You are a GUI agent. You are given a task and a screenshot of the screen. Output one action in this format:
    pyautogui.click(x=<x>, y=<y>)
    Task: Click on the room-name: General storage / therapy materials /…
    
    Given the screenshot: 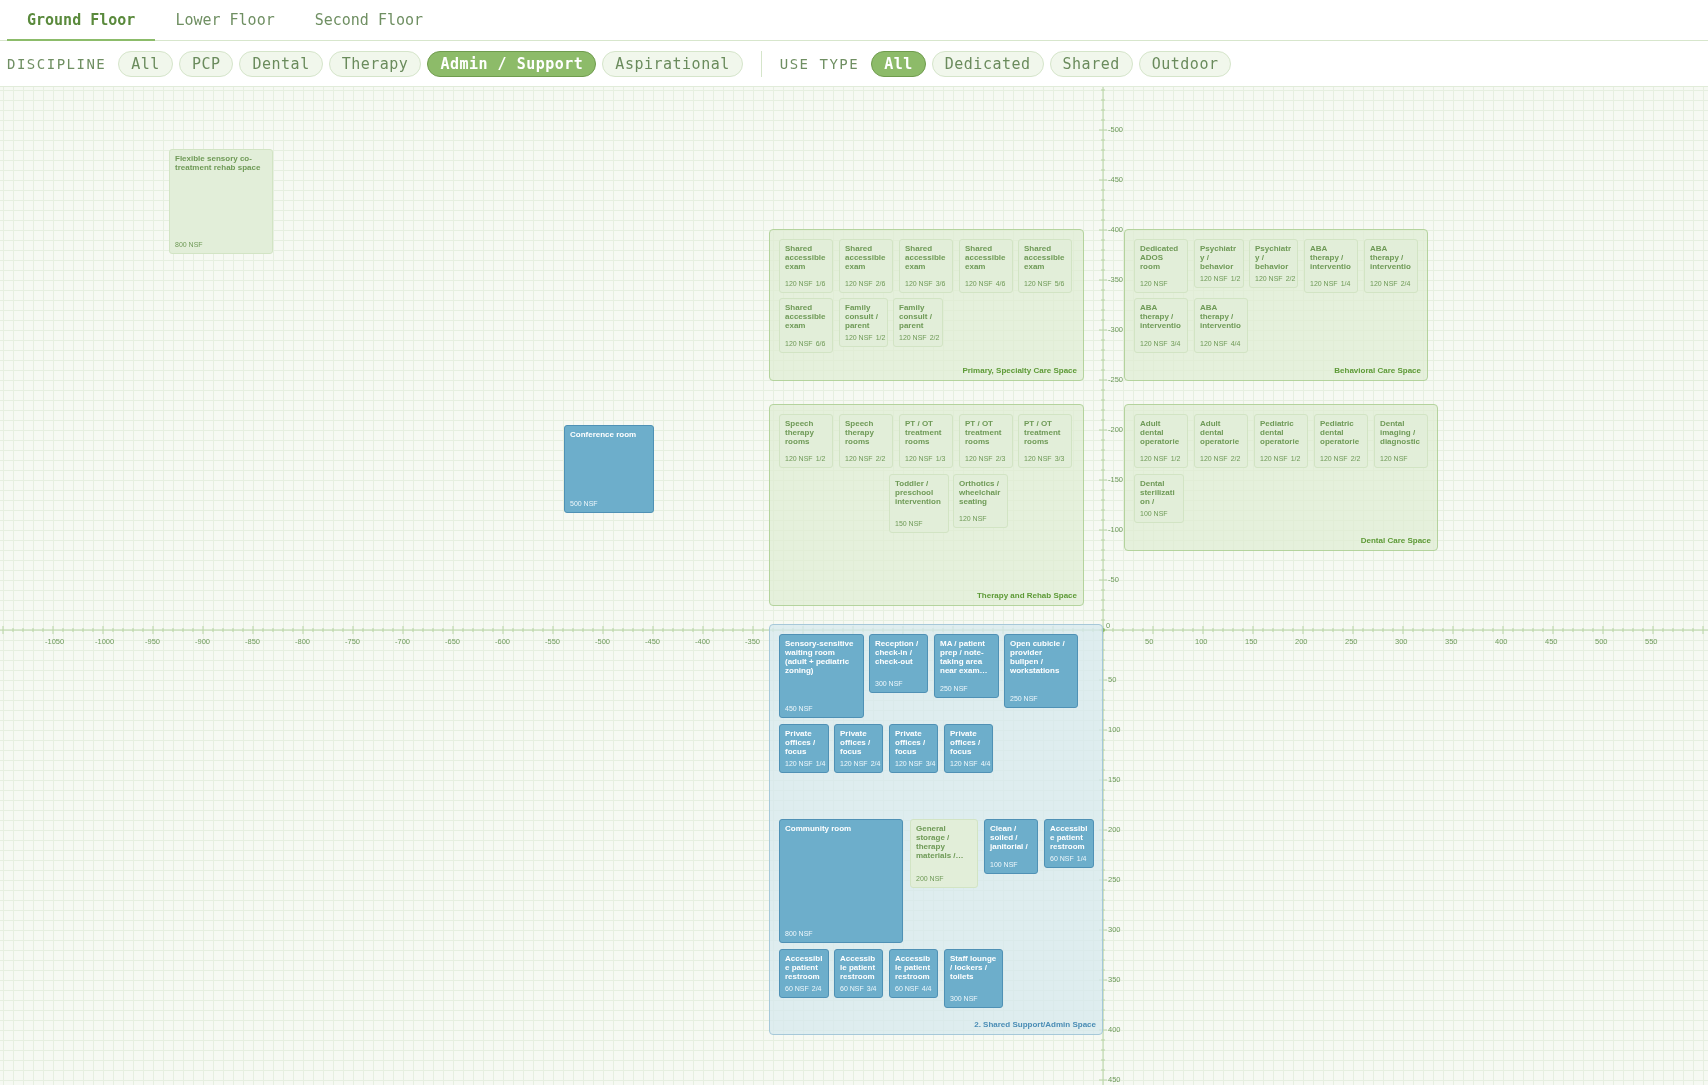 What is the action you would take?
    pyautogui.click(x=940, y=842)
    